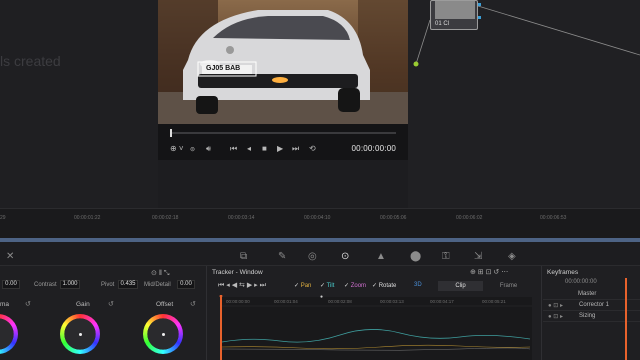  Describe the element at coordinates (237, 272) in the screenshot. I see `tracker-title: Tracker - Window` at that location.